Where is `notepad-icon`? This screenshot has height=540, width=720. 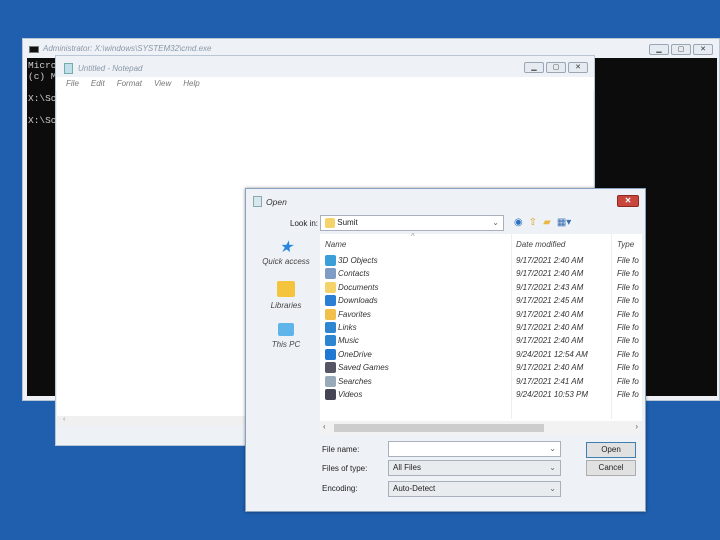 notepad-icon is located at coordinates (68, 68).